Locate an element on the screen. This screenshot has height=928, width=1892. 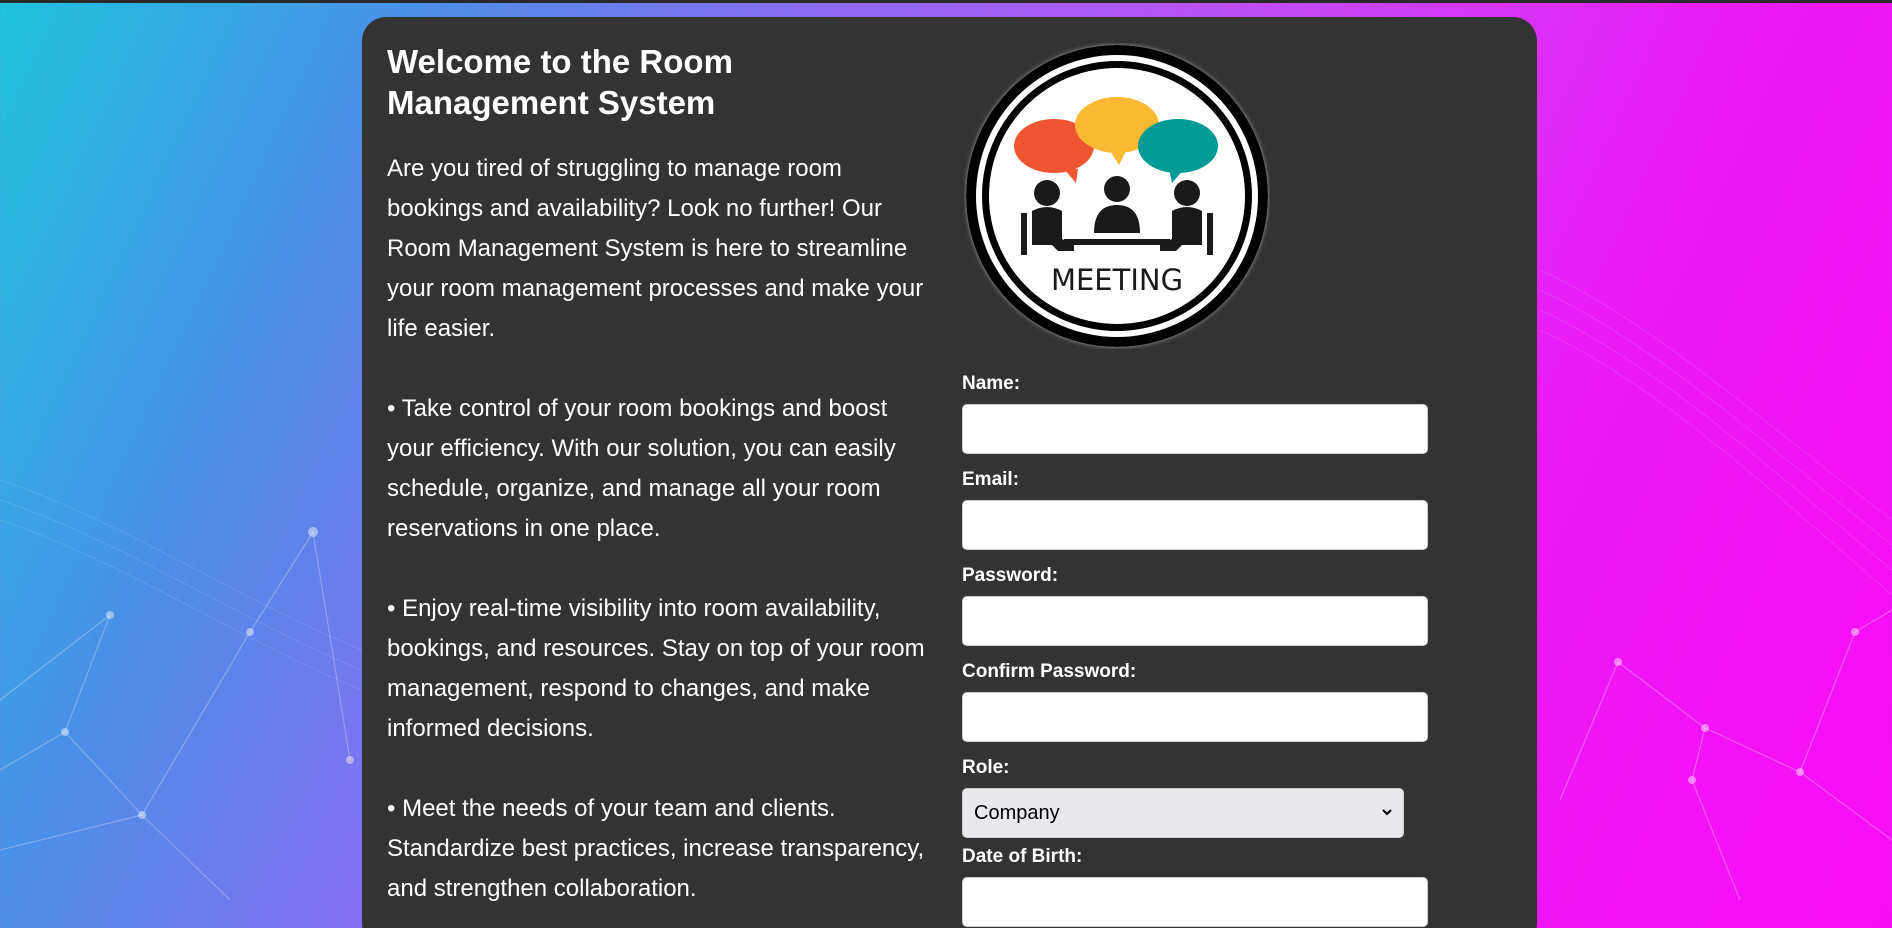
chevron-down-icon is located at coordinates (1387, 812).